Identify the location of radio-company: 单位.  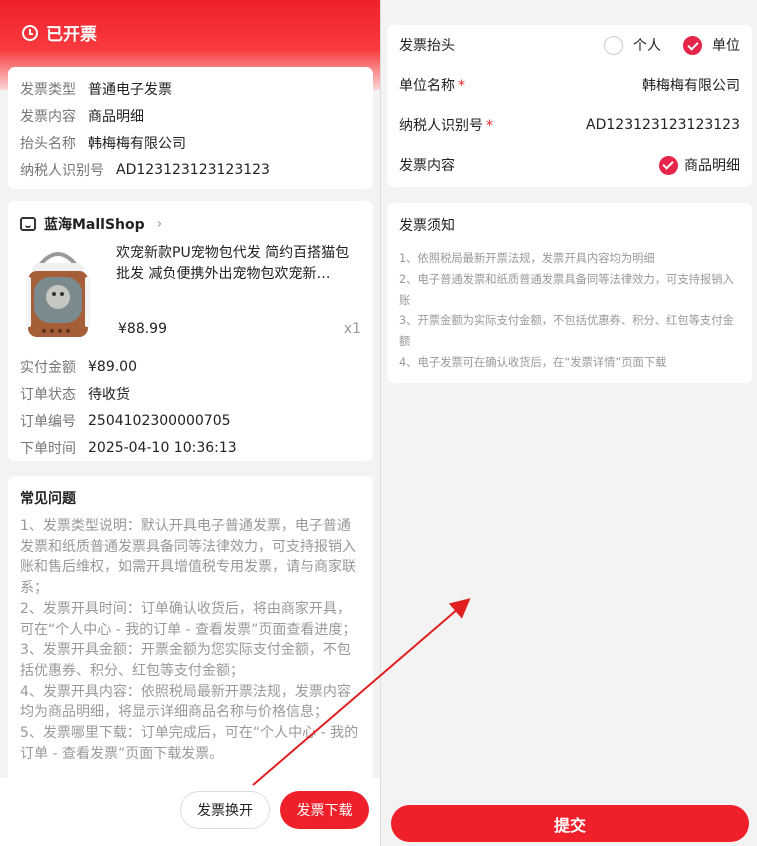
(711, 45).